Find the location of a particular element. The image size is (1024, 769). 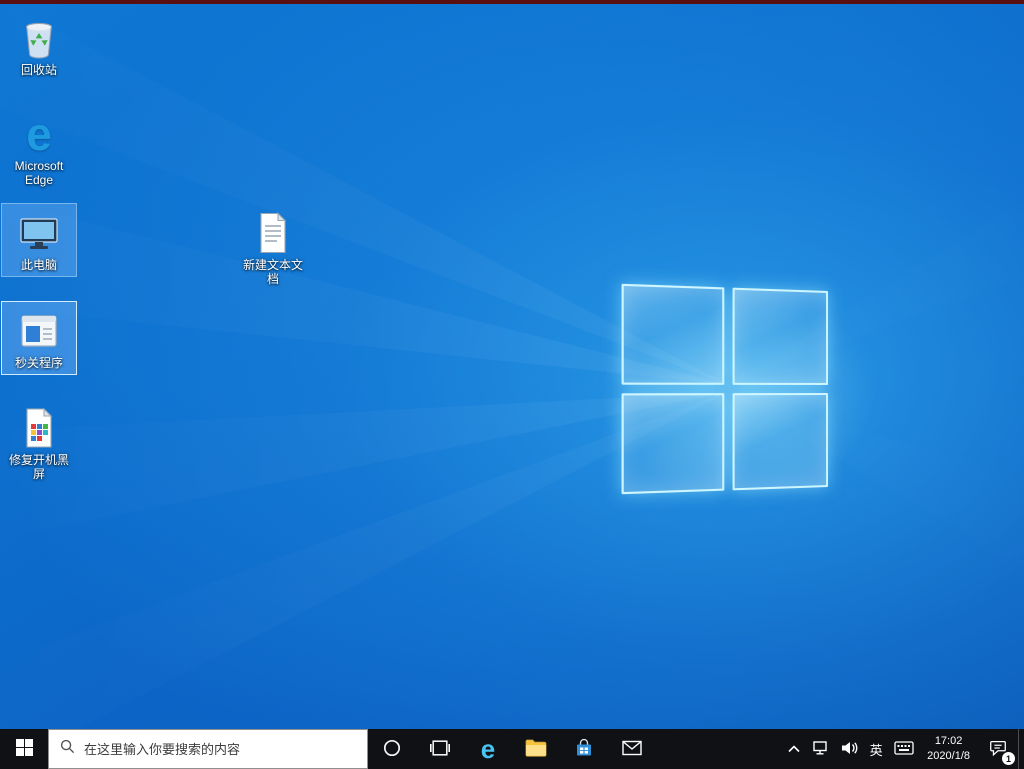

chevron-up-icon is located at coordinates (794, 749).